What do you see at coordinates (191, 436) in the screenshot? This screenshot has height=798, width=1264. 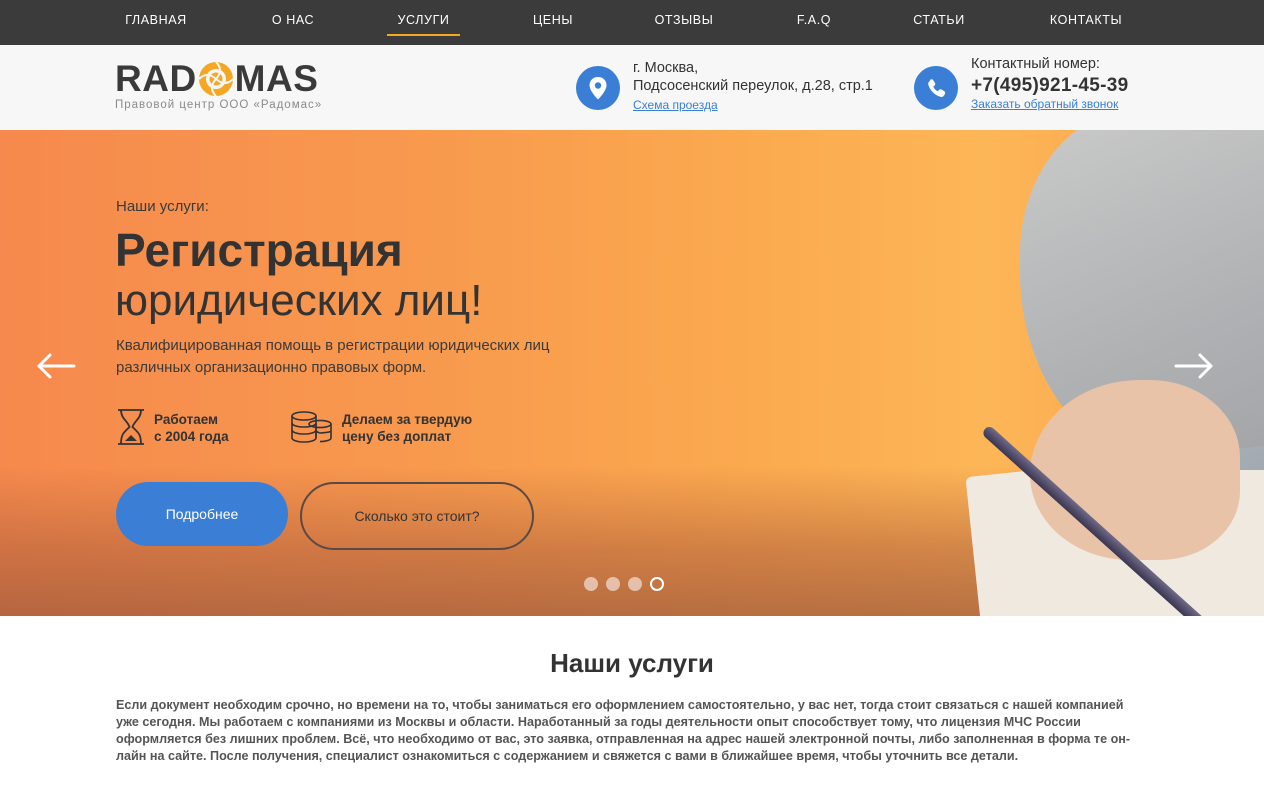 I see `feature-1-line2: с 2004 года` at bounding box center [191, 436].